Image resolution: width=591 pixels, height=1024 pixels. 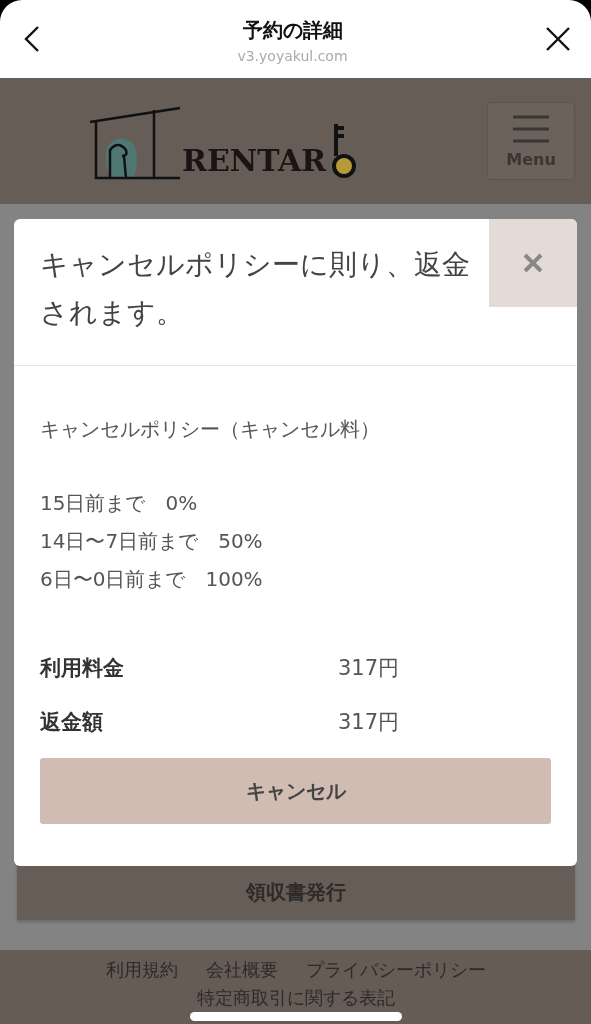 What do you see at coordinates (82, 668) in the screenshot?
I see `amount-label: 利用料金` at bounding box center [82, 668].